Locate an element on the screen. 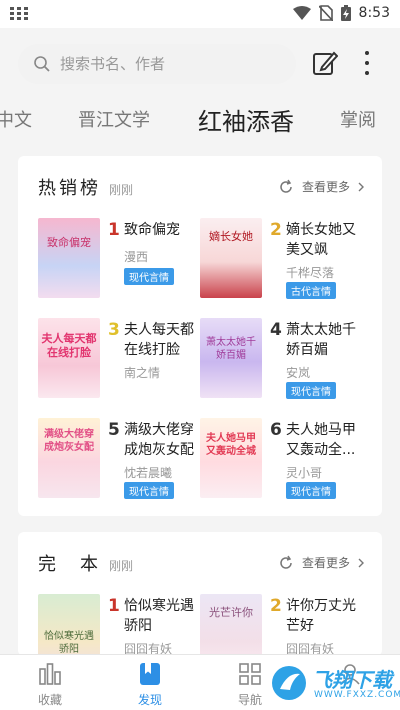  site-watermark: 飞翔下载 WWW.FXXZ.COM is located at coordinates (335, 684).